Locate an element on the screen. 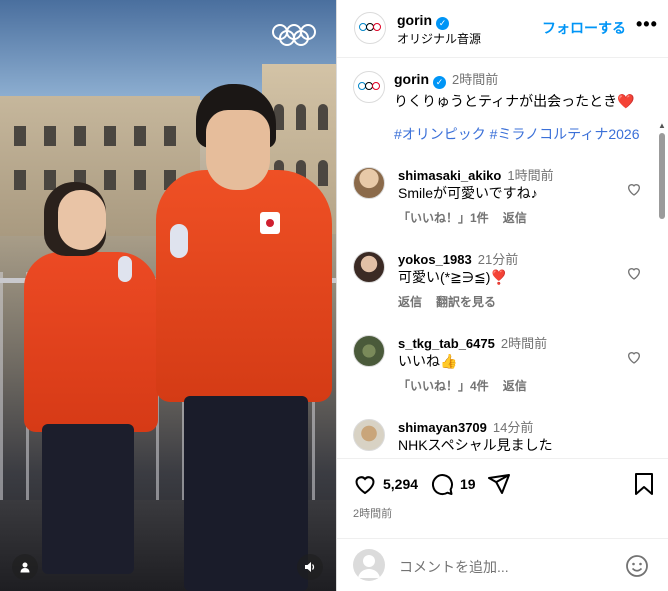 Image resolution: width=668 pixels, height=591 pixels. share-send-icon is located at coordinates (499, 484).